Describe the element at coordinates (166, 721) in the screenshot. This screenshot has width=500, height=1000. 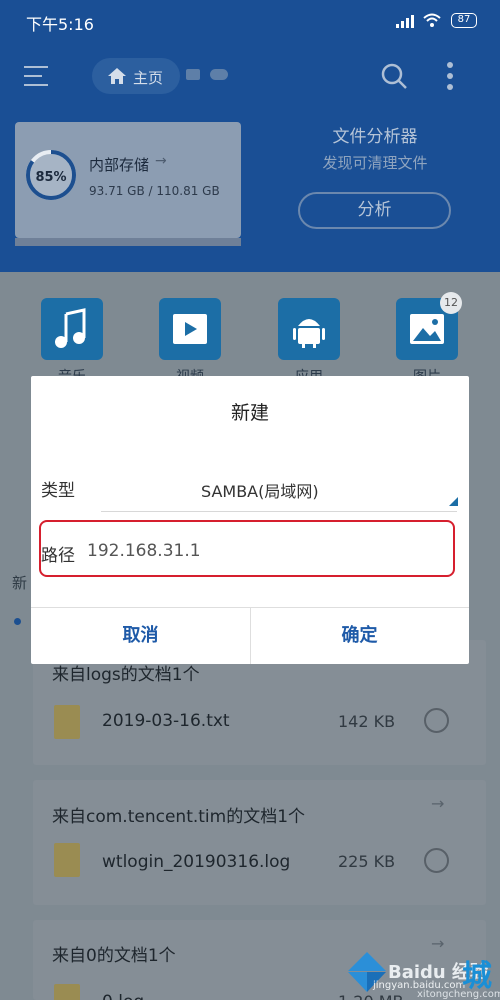
I see `file-name: 2019-03-16.txt` at that location.